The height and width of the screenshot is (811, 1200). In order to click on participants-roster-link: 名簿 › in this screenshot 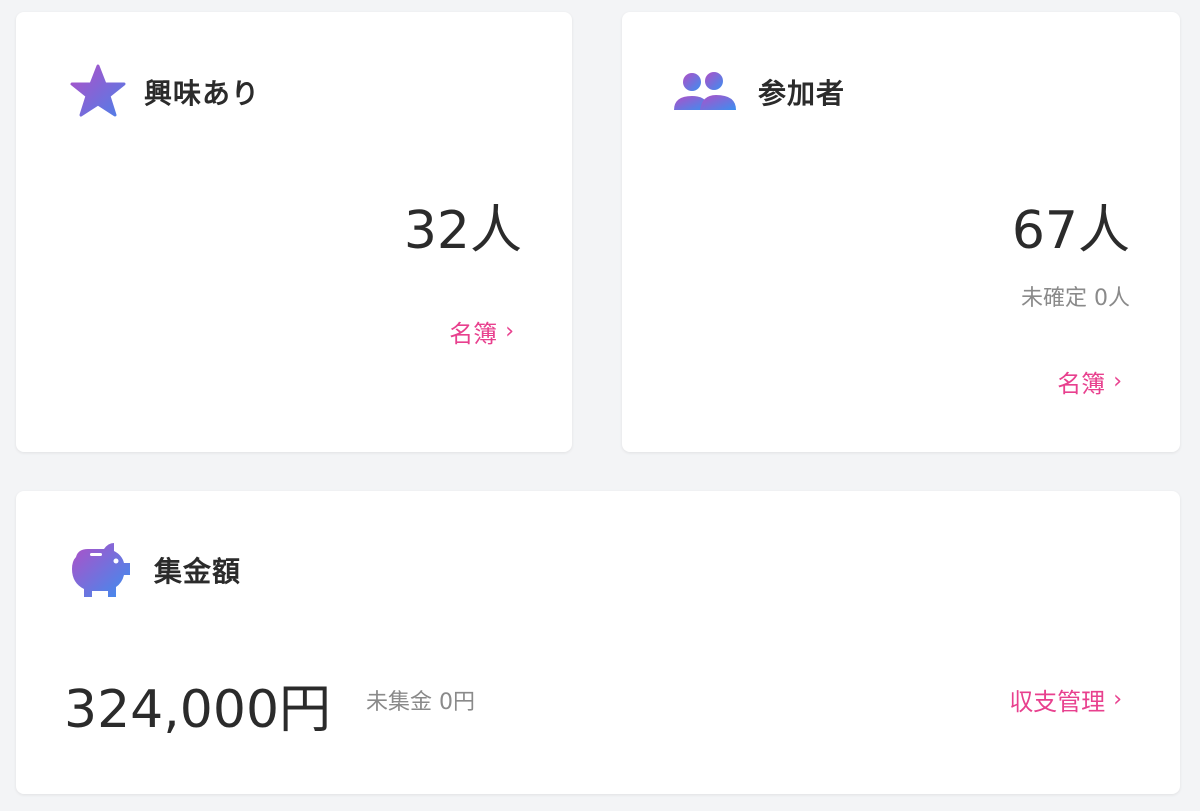, I will do `click(1089, 381)`.